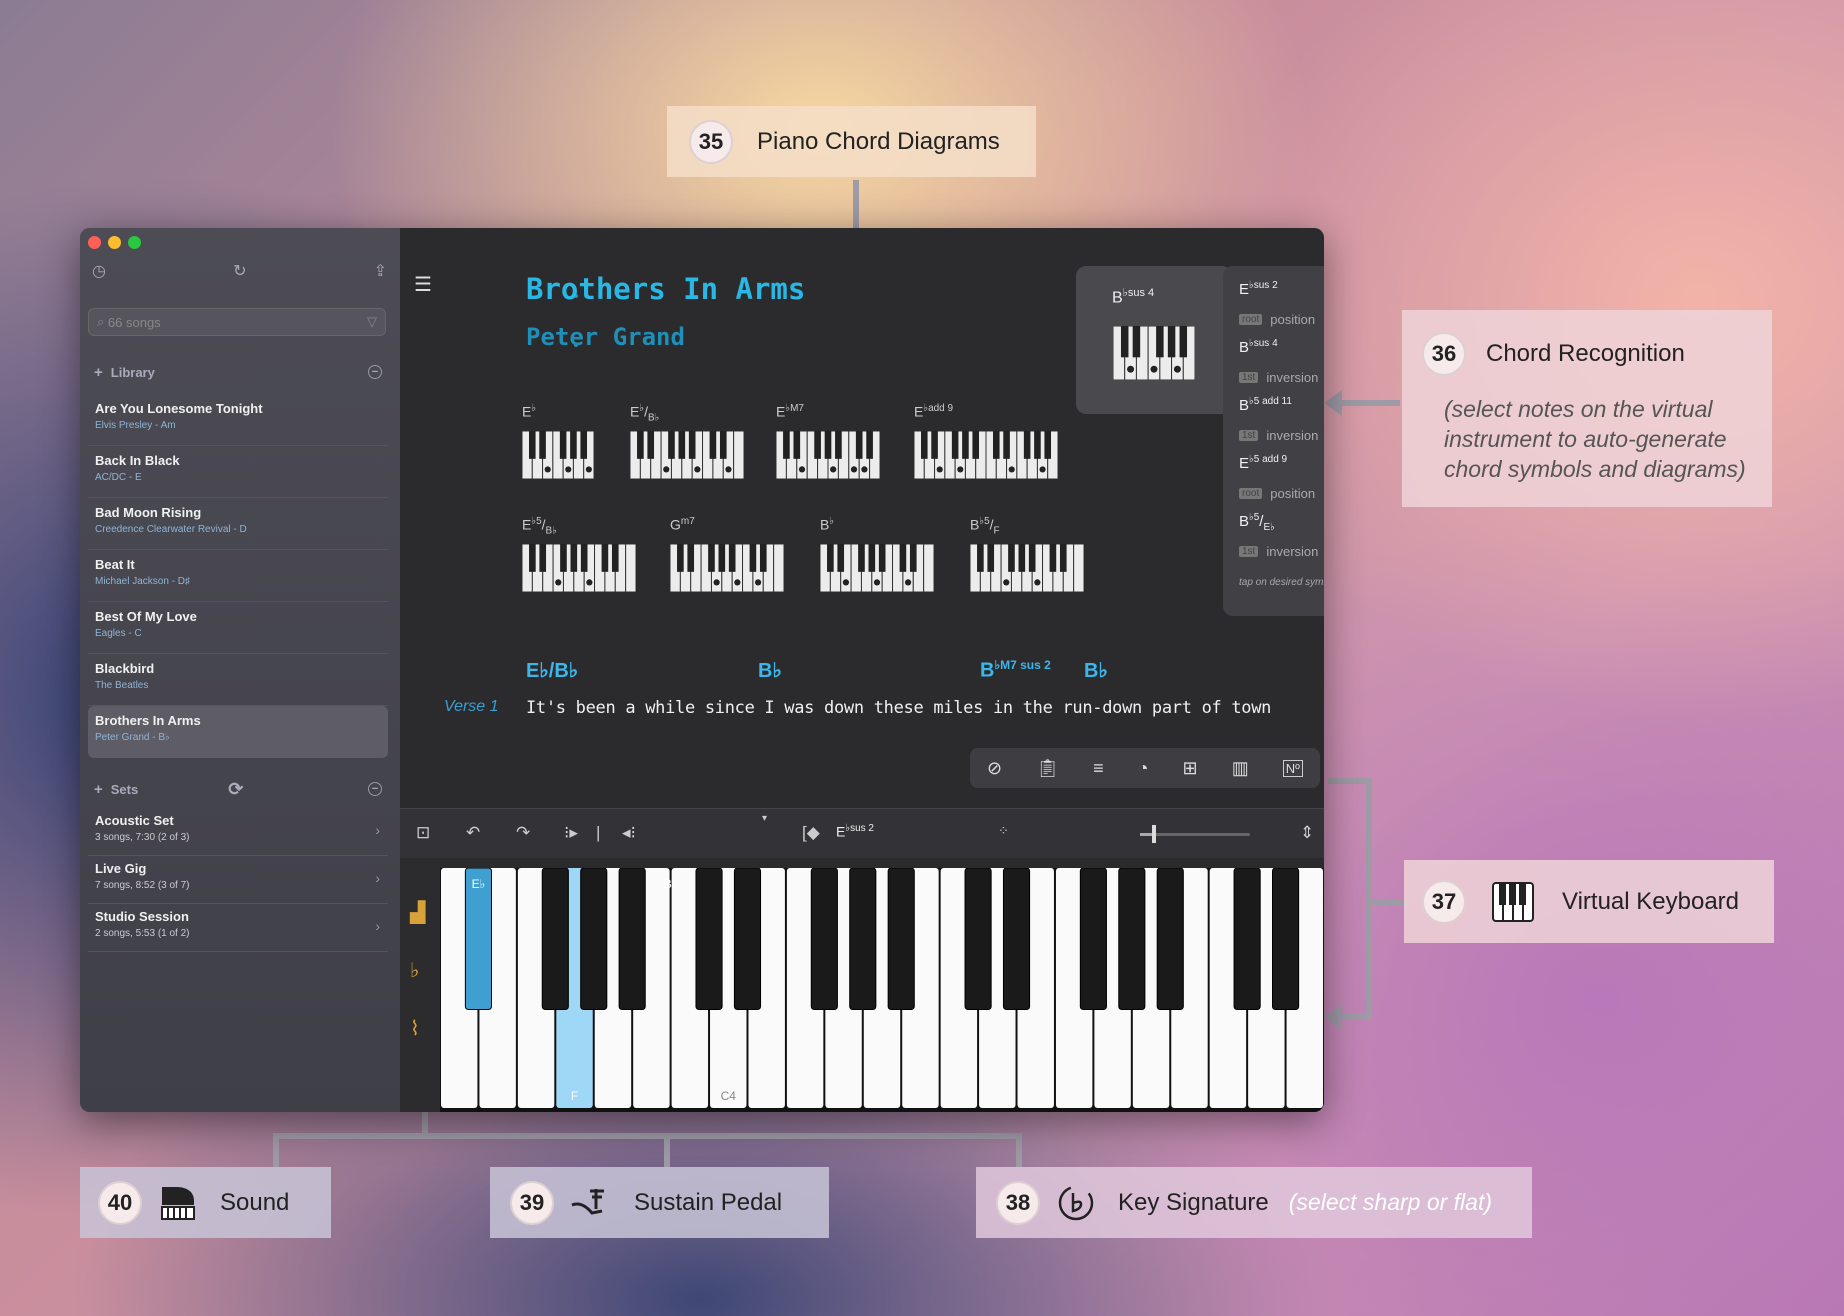 The image size is (1844, 1316). What do you see at coordinates (629, 833) in the screenshot?
I see `shift-left-icon: ◂⁝` at bounding box center [629, 833].